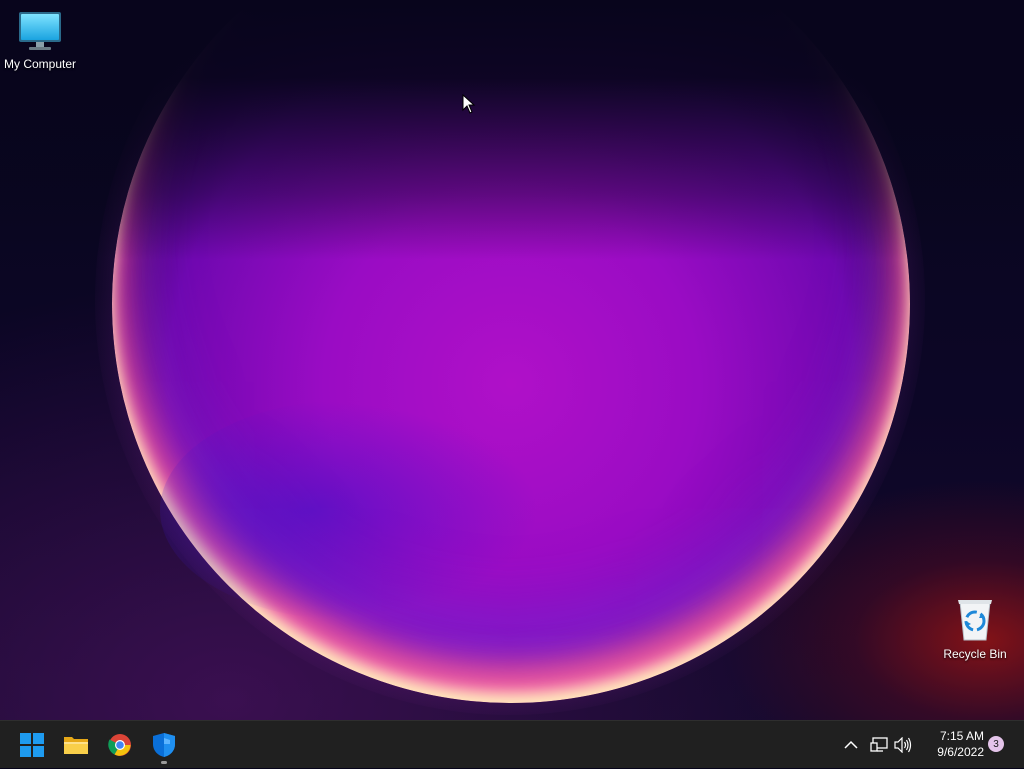 Image resolution: width=1024 pixels, height=769 pixels. I want to click on windows-security-button, so click(164, 745).